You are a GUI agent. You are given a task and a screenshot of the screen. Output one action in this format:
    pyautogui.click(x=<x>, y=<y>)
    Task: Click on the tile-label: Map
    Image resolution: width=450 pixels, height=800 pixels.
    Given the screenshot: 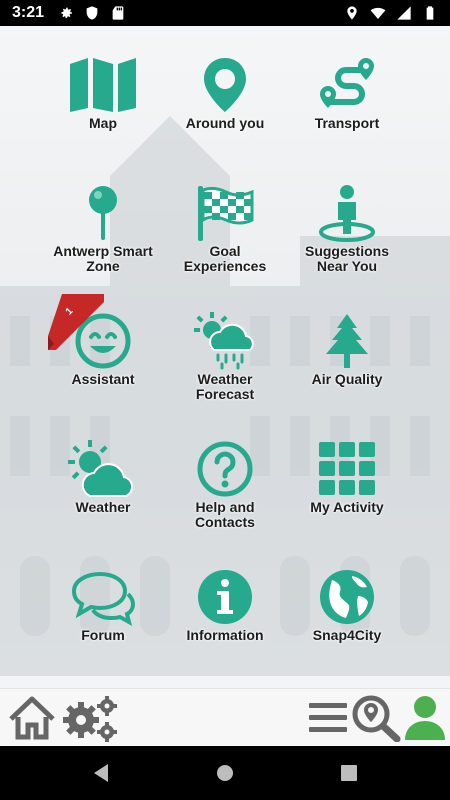 What is the action you would take?
    pyautogui.click(x=103, y=123)
    